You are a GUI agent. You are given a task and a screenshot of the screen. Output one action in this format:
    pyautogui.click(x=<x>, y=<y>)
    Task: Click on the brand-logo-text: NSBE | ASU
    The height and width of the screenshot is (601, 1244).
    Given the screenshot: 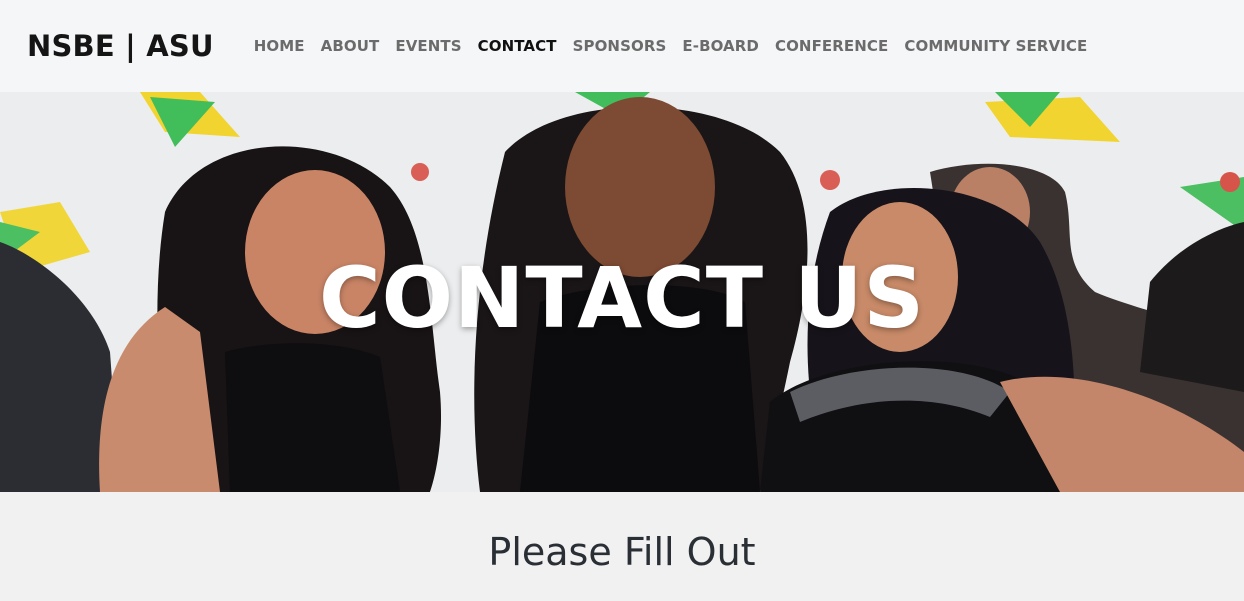 What is the action you would take?
    pyautogui.click(x=120, y=46)
    